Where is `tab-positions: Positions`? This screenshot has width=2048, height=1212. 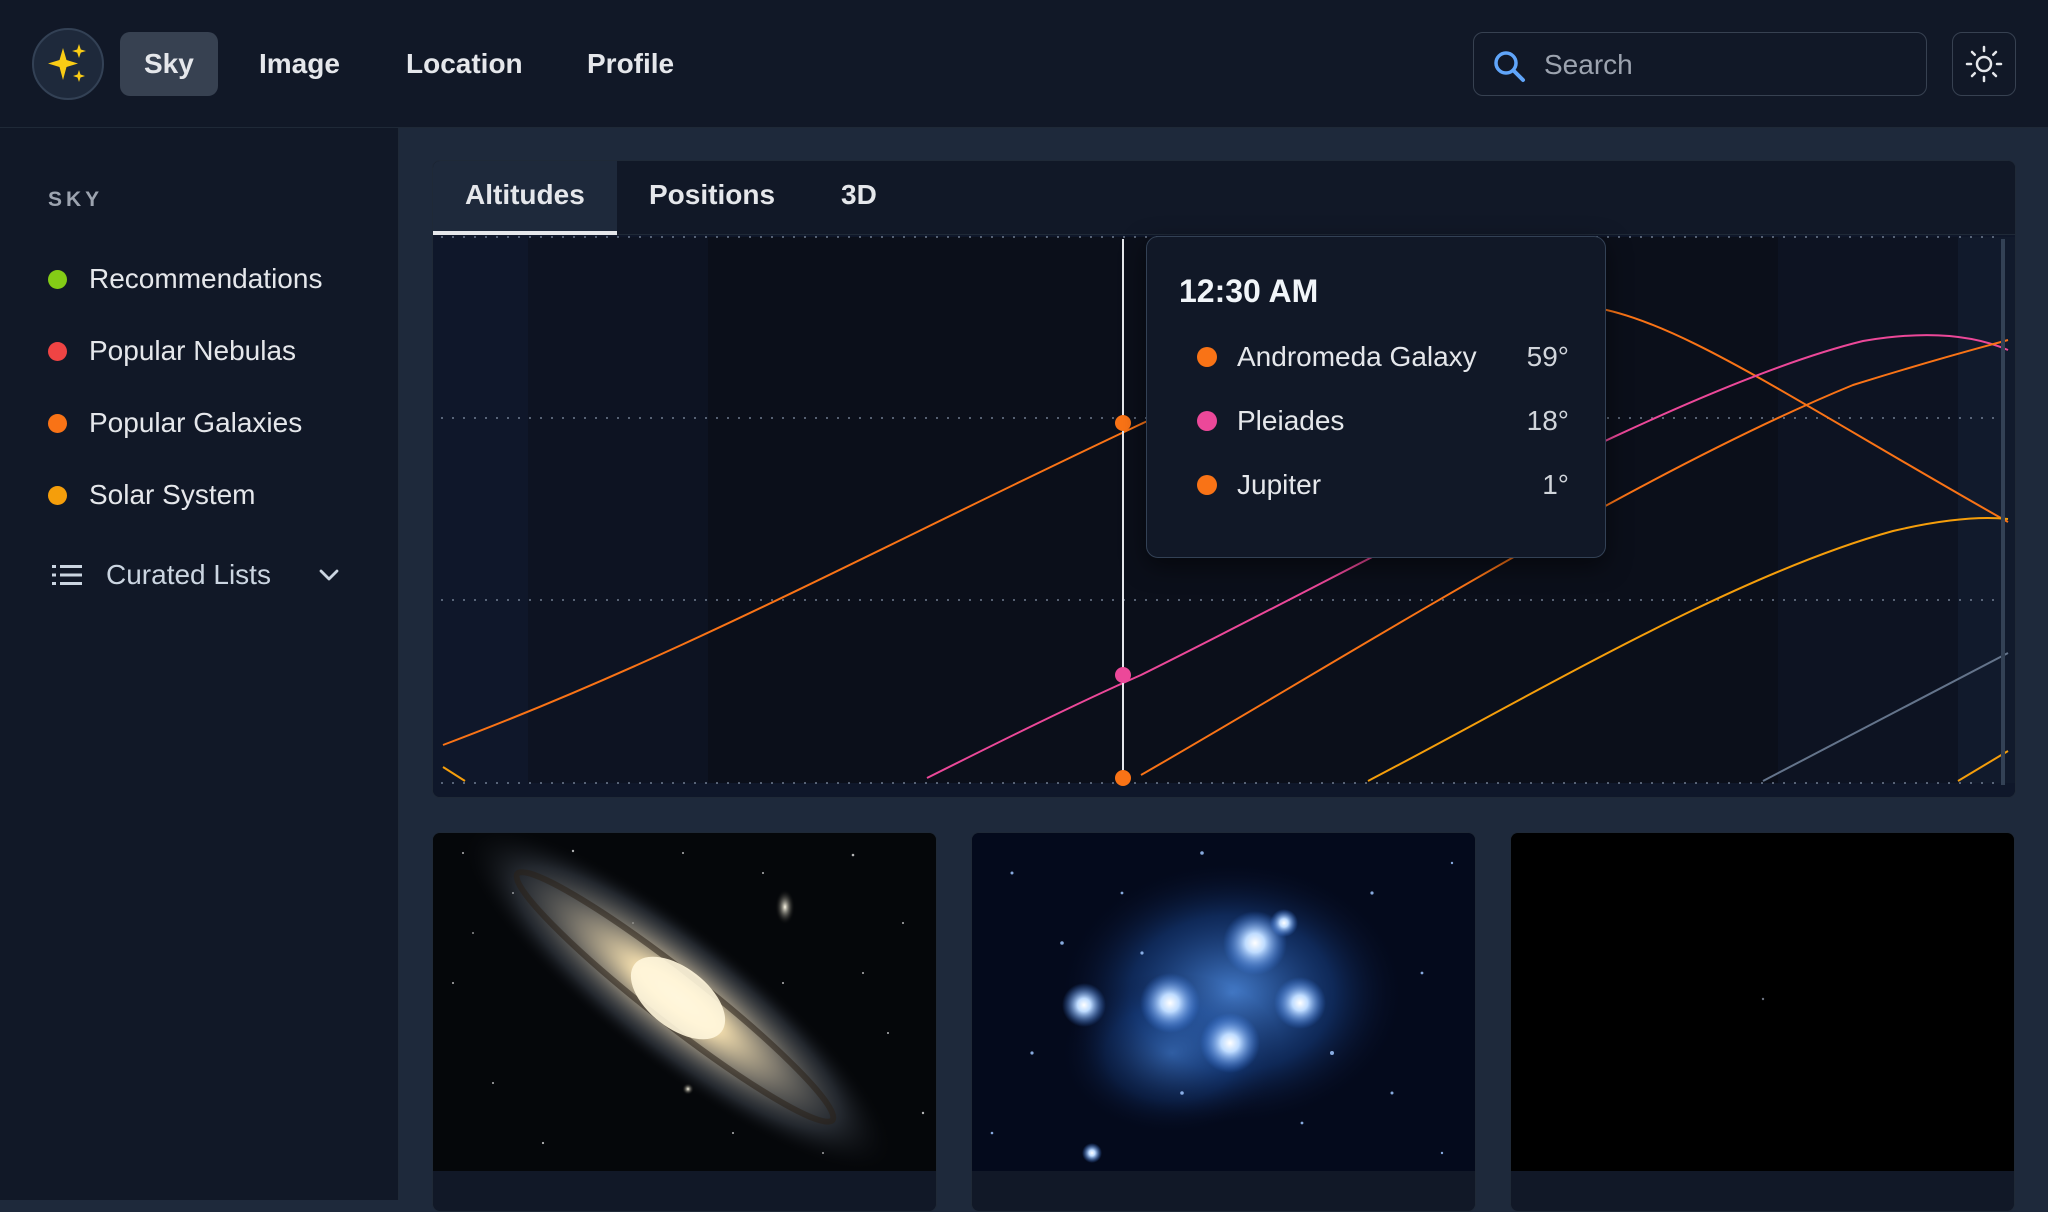
tab-positions: Positions is located at coordinates (712, 198).